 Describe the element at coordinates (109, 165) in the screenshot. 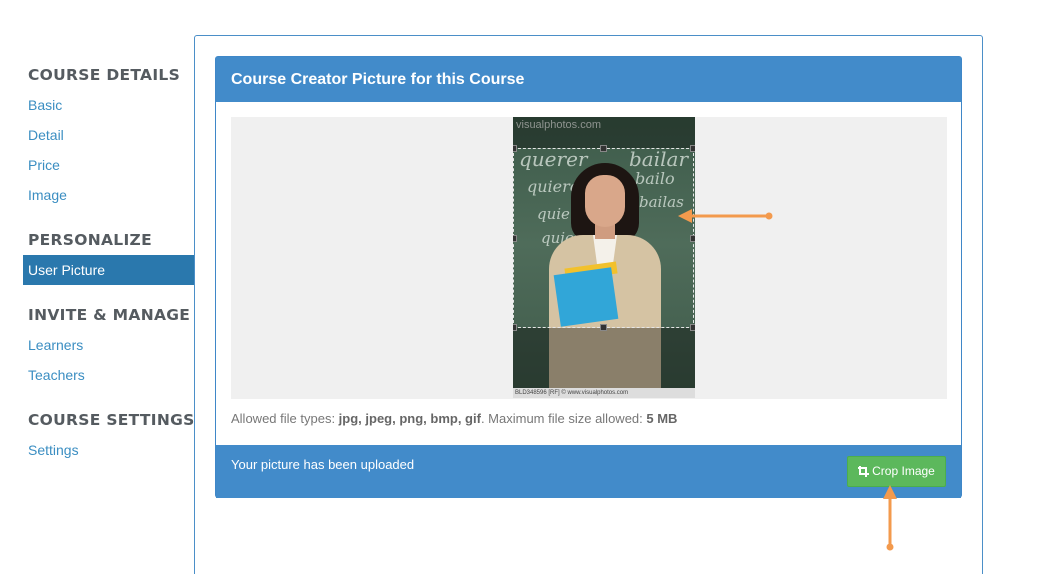

I see `sidebar-item-price: Price` at that location.